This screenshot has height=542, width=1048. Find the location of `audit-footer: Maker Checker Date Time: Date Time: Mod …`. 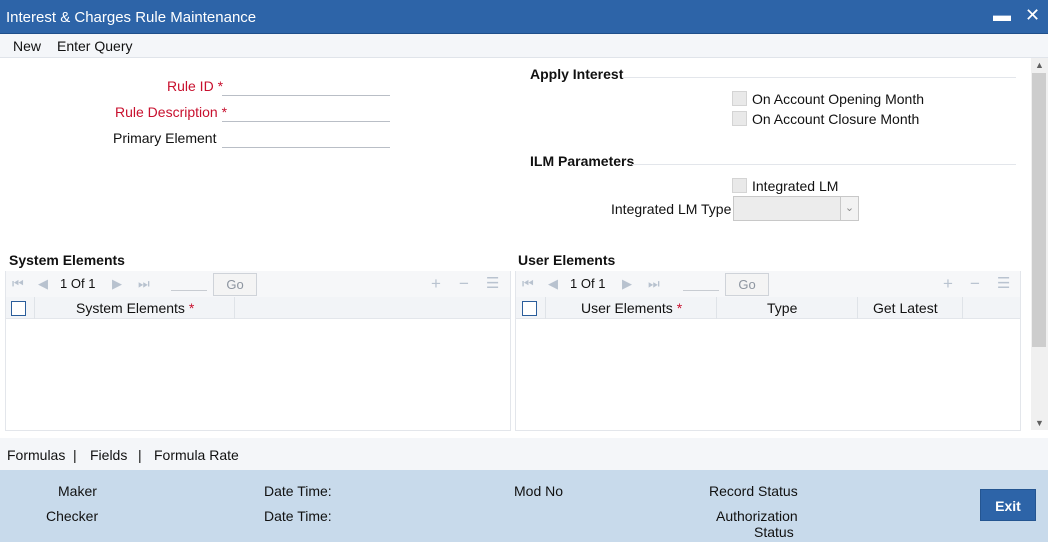

audit-footer: Maker Checker Date Time: Date Time: Mod … is located at coordinates (524, 506).